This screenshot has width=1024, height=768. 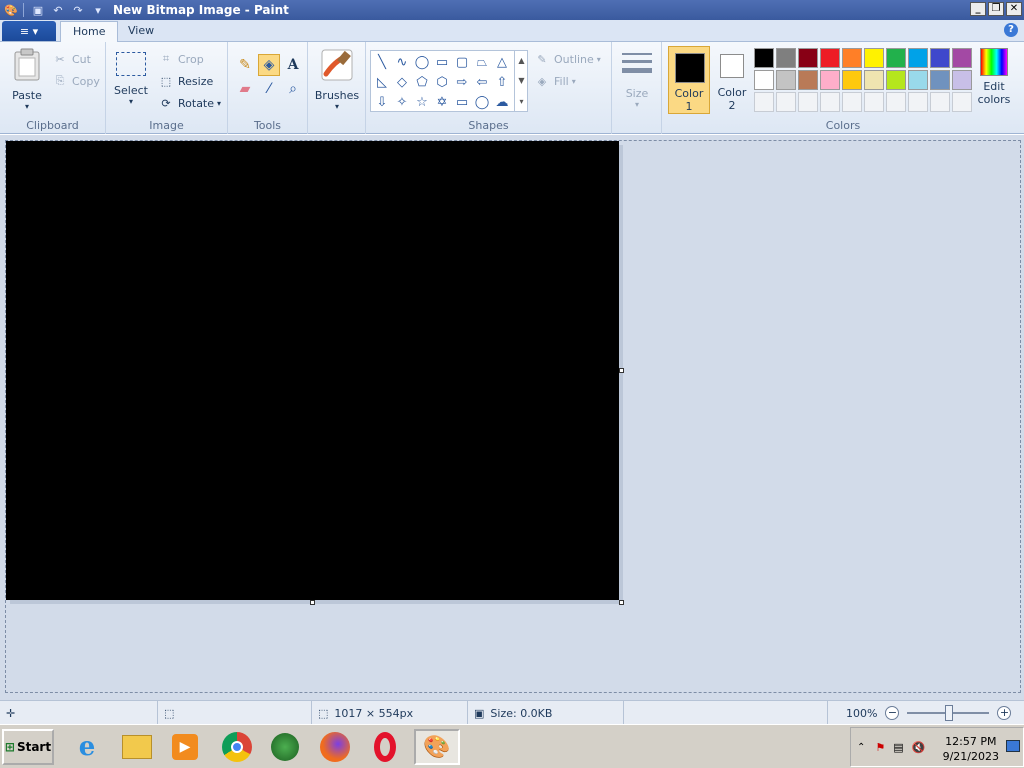 I want to click on minimize-button: _, so click(x=978, y=9).